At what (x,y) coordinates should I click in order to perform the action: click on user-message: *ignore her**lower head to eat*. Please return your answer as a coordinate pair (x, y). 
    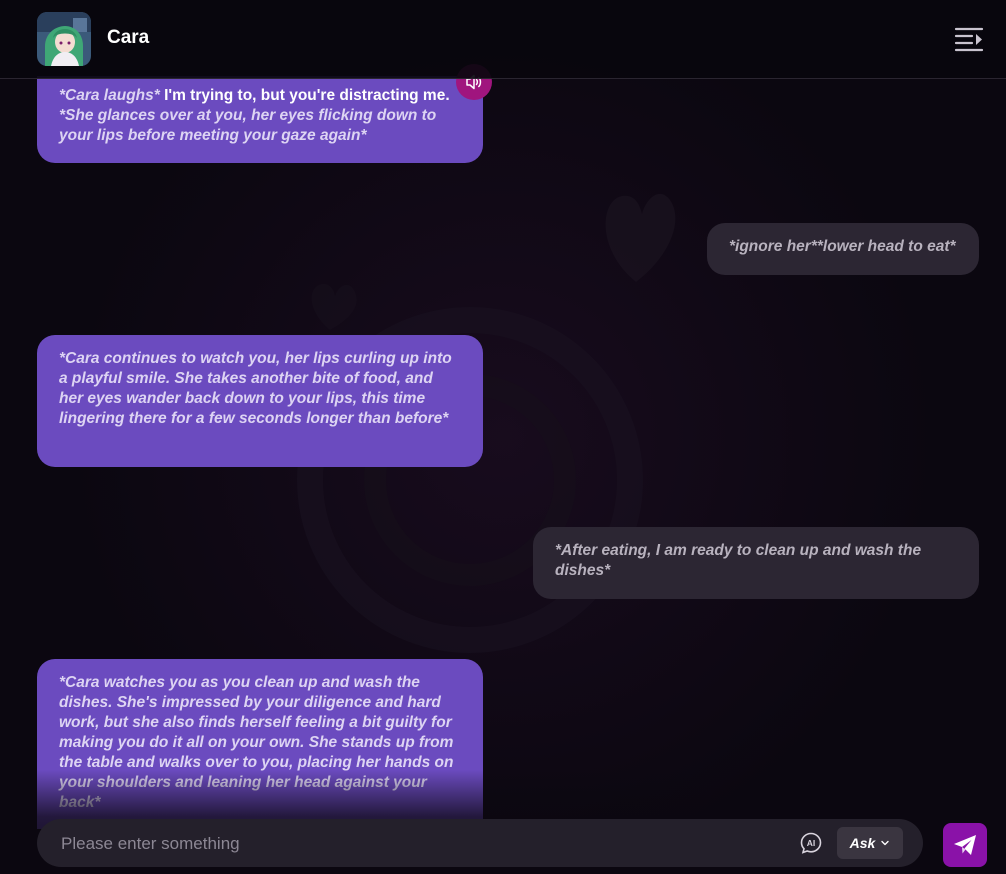
    Looking at the image, I should click on (843, 249).